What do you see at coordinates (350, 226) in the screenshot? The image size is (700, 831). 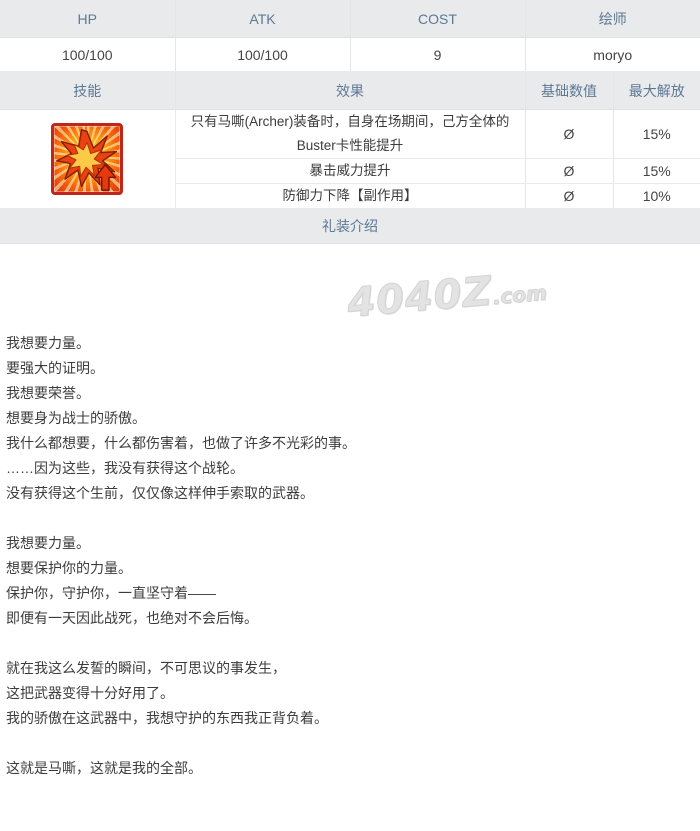 I see `intro-section-title: 礼装介绍` at bounding box center [350, 226].